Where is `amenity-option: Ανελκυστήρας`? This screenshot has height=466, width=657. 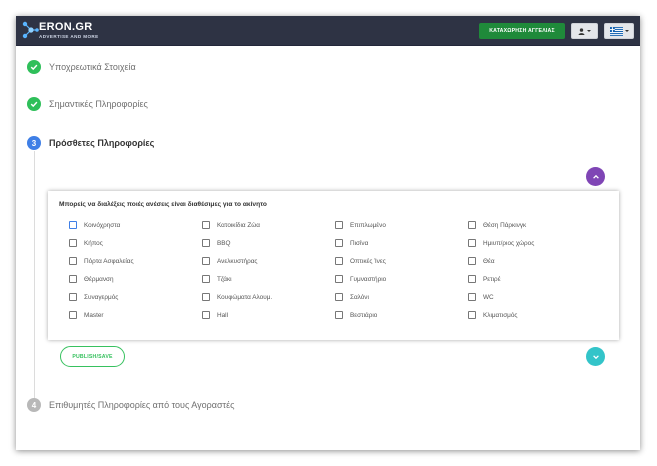
amenity-option: Ανελκυστήρας is located at coordinates (230, 261).